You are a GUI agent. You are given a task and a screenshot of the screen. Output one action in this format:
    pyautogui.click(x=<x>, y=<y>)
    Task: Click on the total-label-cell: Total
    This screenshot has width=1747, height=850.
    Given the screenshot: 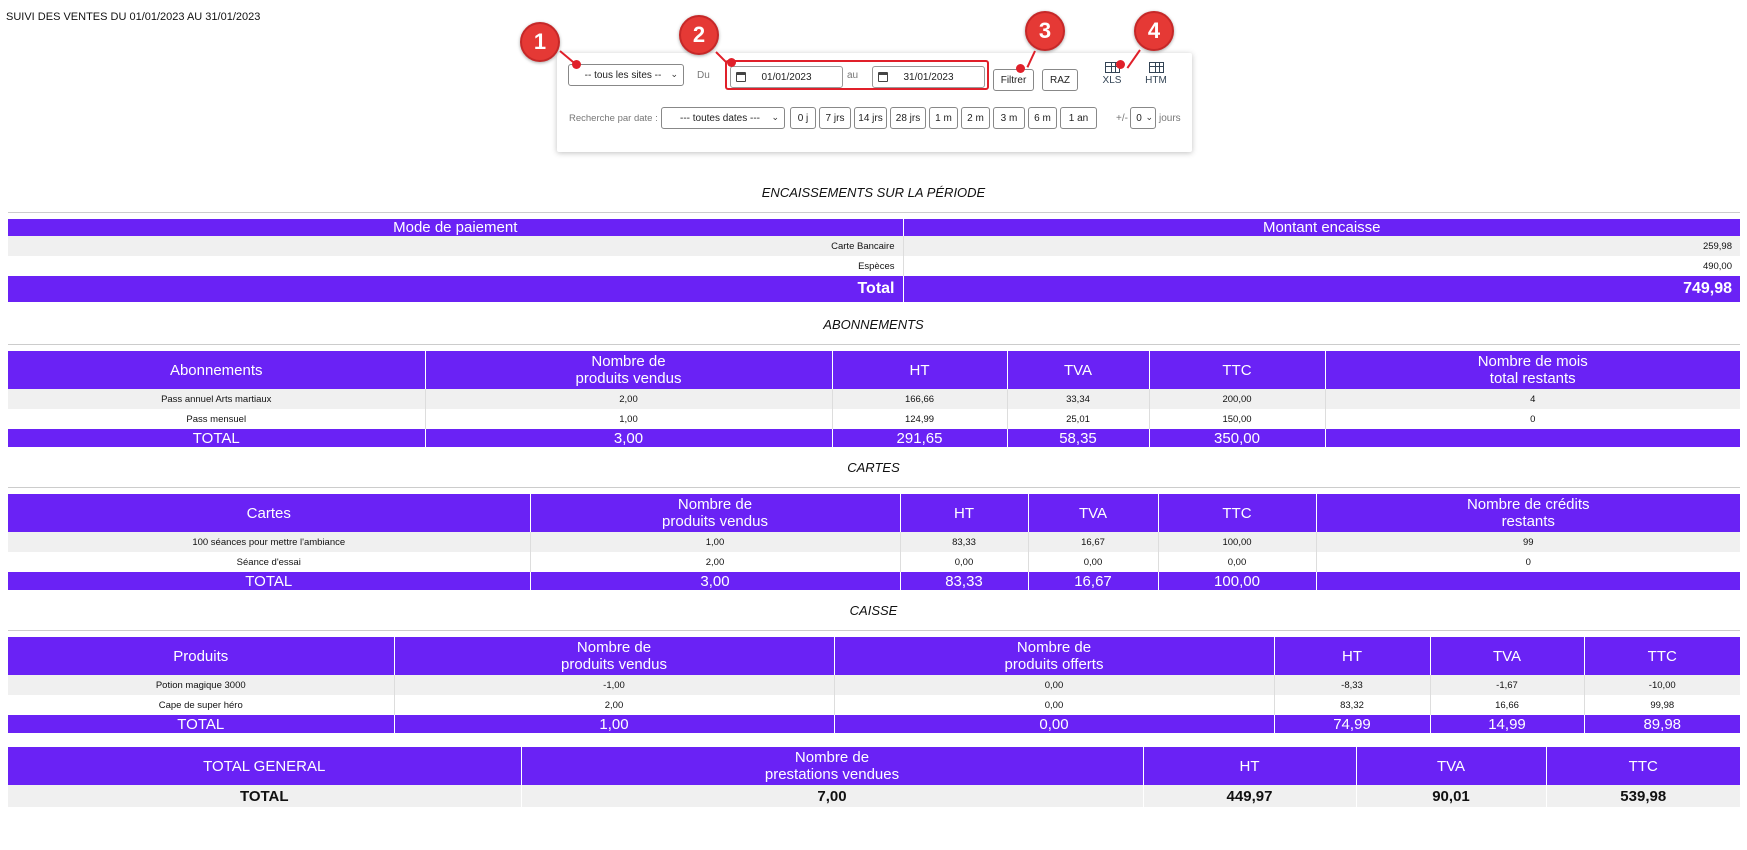 What is the action you would take?
    pyautogui.click(x=455, y=289)
    